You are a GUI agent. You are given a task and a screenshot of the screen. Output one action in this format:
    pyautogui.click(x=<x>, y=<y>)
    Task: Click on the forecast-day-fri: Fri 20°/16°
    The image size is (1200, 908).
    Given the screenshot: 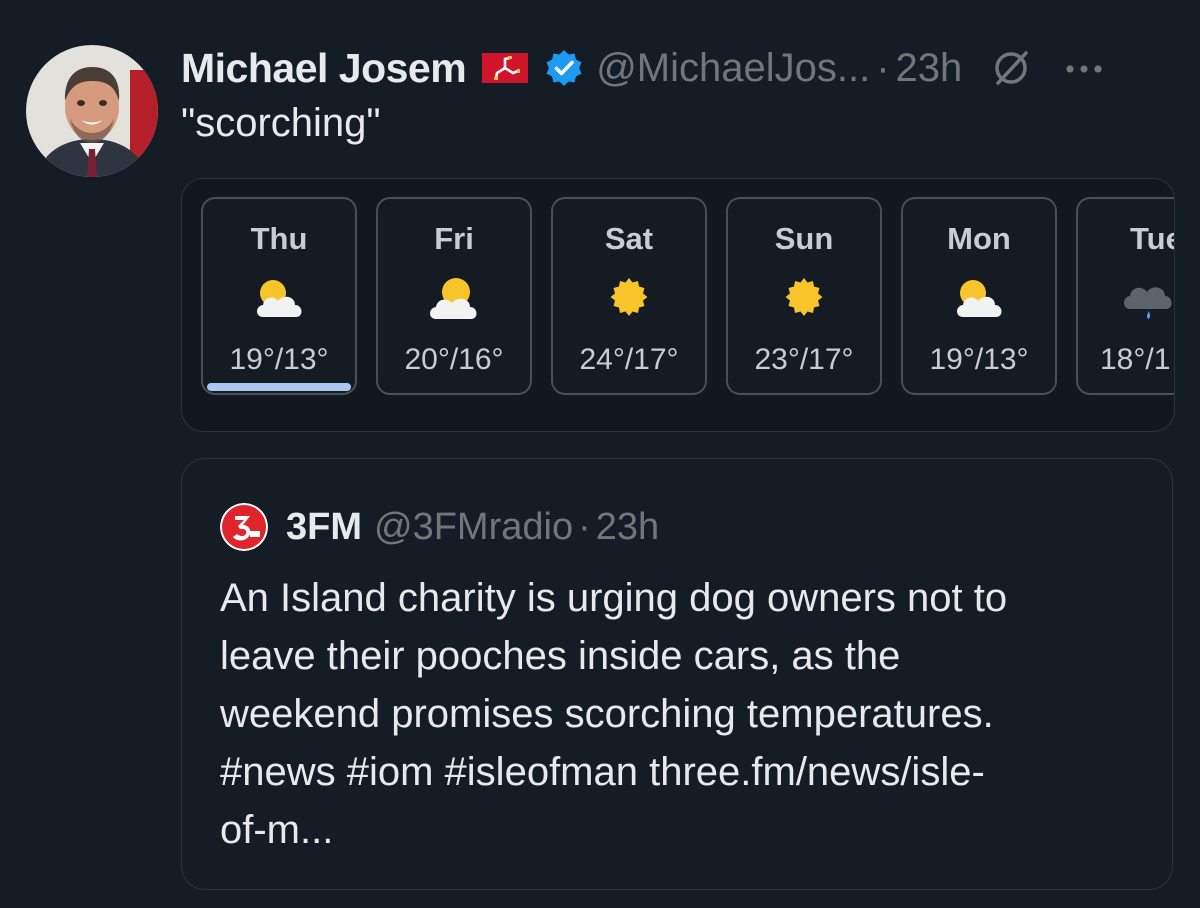 What is the action you would take?
    pyautogui.click(x=454, y=296)
    